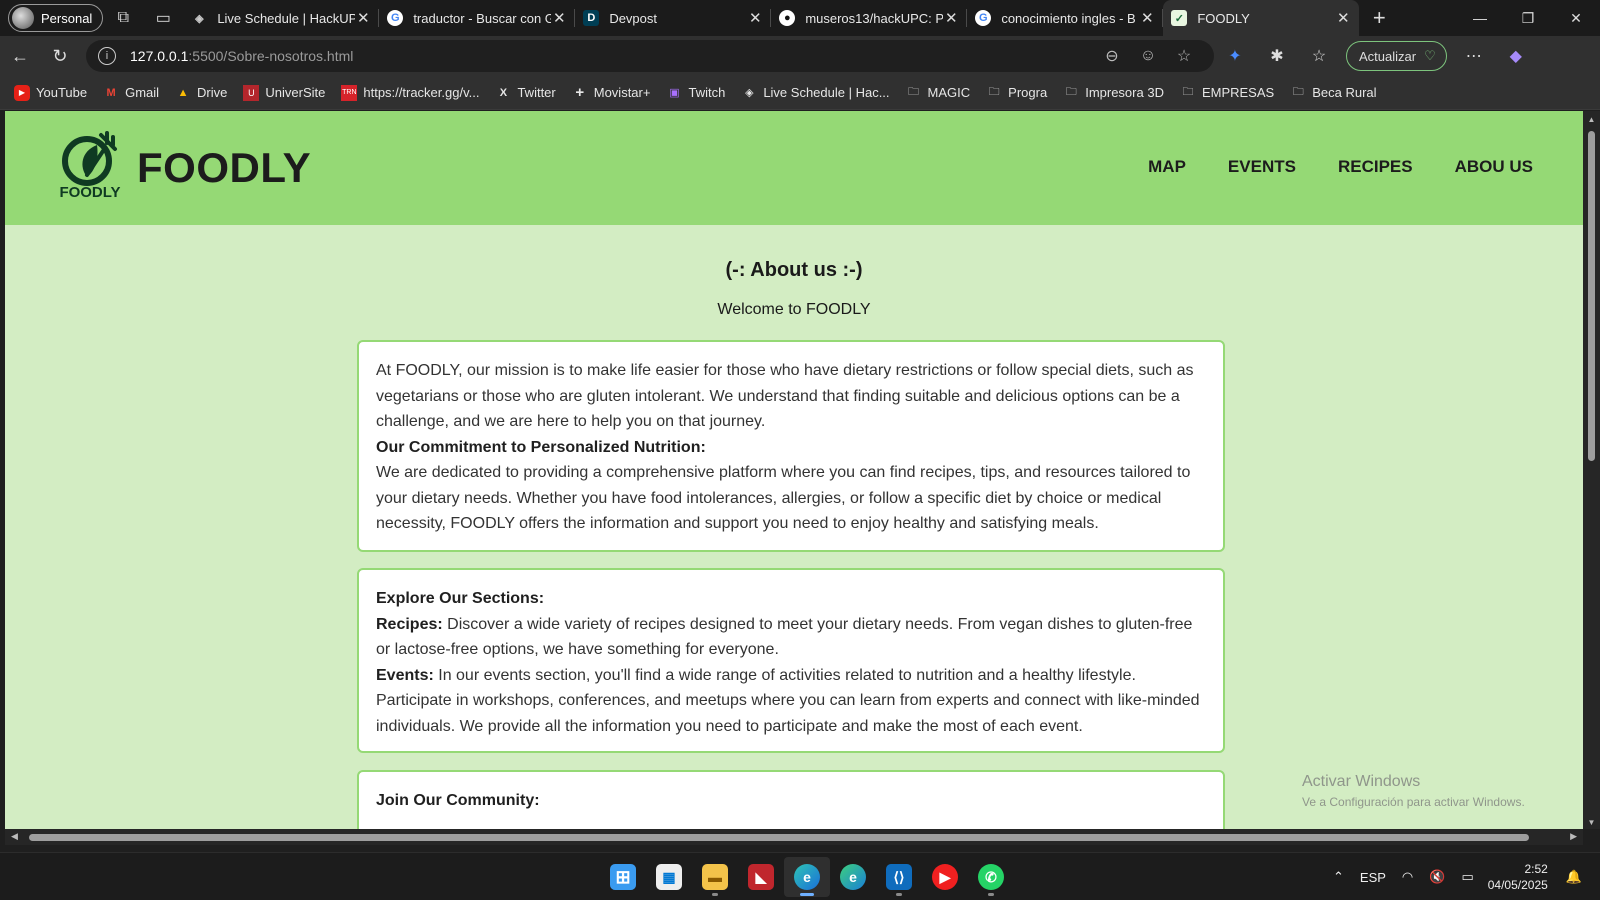 This screenshot has height=900, width=1600. I want to click on chevron-up-icon: ⌃, so click(1338, 877).